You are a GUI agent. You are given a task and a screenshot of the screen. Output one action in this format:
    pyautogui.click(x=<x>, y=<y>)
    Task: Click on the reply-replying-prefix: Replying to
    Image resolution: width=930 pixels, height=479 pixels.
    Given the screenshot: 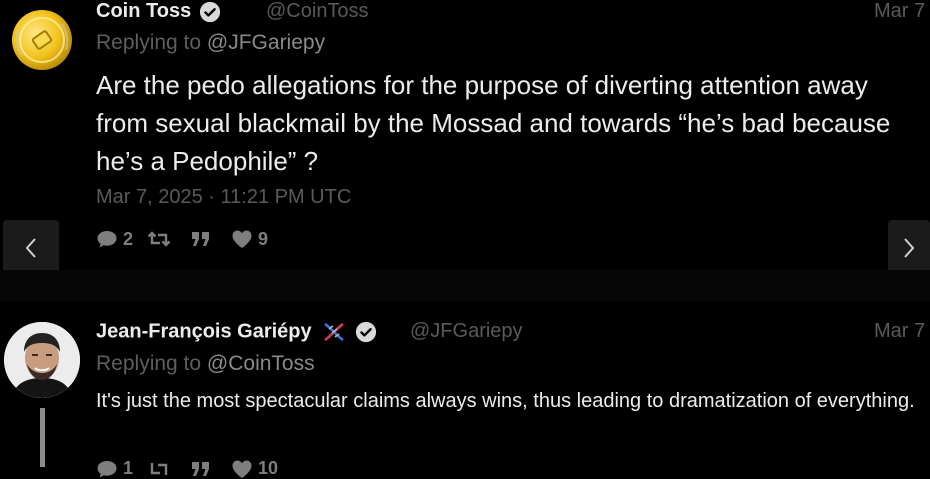 What is the action you would take?
    pyautogui.click(x=151, y=363)
    